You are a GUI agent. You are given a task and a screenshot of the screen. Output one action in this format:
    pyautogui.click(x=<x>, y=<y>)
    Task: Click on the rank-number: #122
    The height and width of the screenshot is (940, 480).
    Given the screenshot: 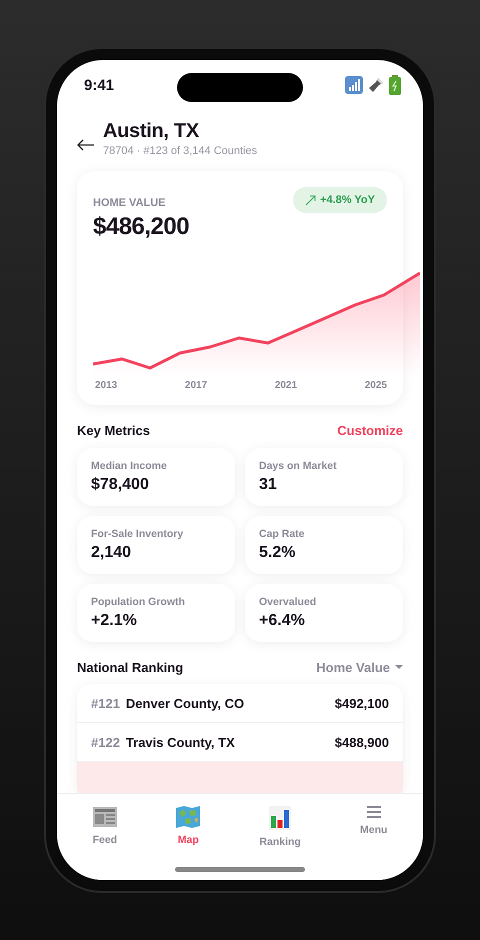 What is the action you would take?
    pyautogui.click(x=105, y=742)
    